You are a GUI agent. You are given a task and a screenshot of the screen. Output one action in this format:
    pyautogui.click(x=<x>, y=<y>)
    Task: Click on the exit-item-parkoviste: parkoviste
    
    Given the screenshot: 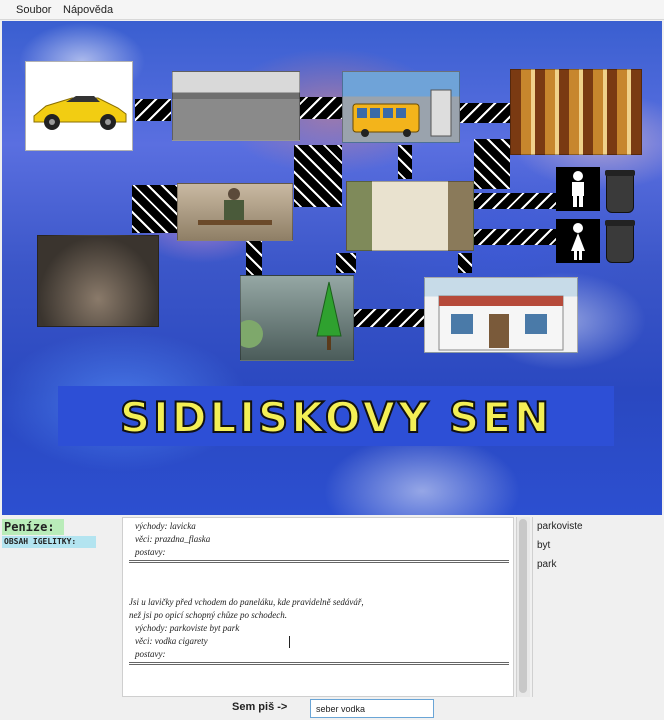 What is the action you would take?
    pyautogui.click(x=560, y=526)
    